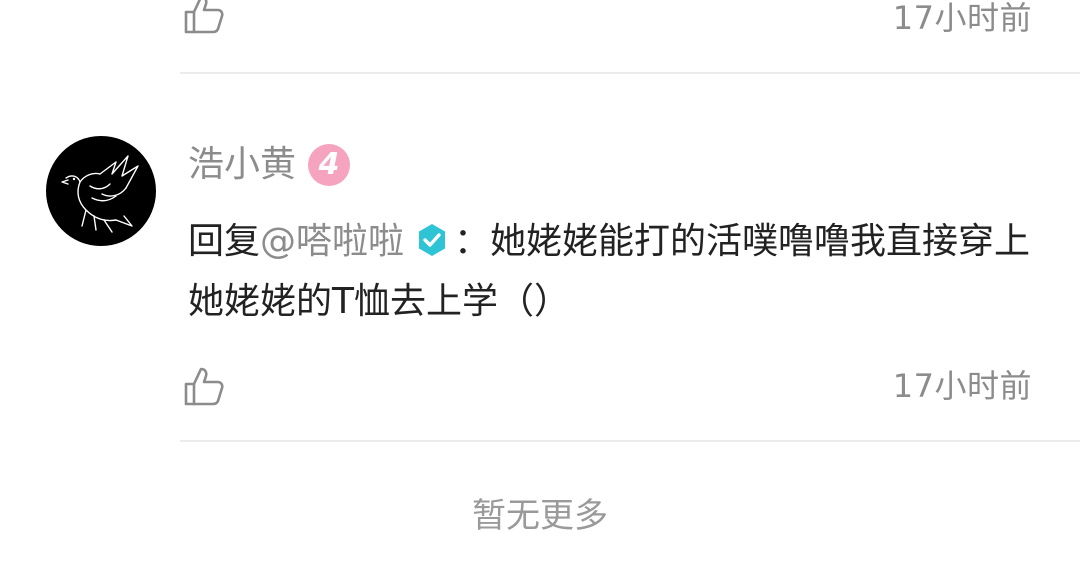 The height and width of the screenshot is (572, 1080). Describe the element at coordinates (332, 241) in the screenshot. I see `mention-link: @嗒啦啦` at that location.